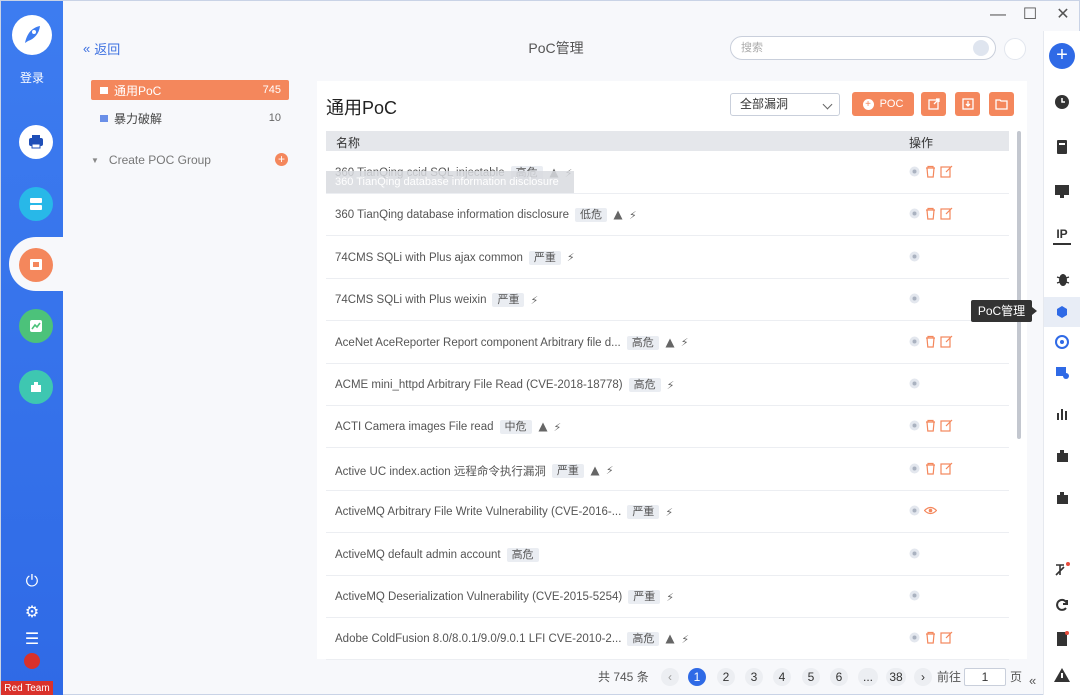  I want to click on group-item-general: 通用PoC 745, so click(190, 90).